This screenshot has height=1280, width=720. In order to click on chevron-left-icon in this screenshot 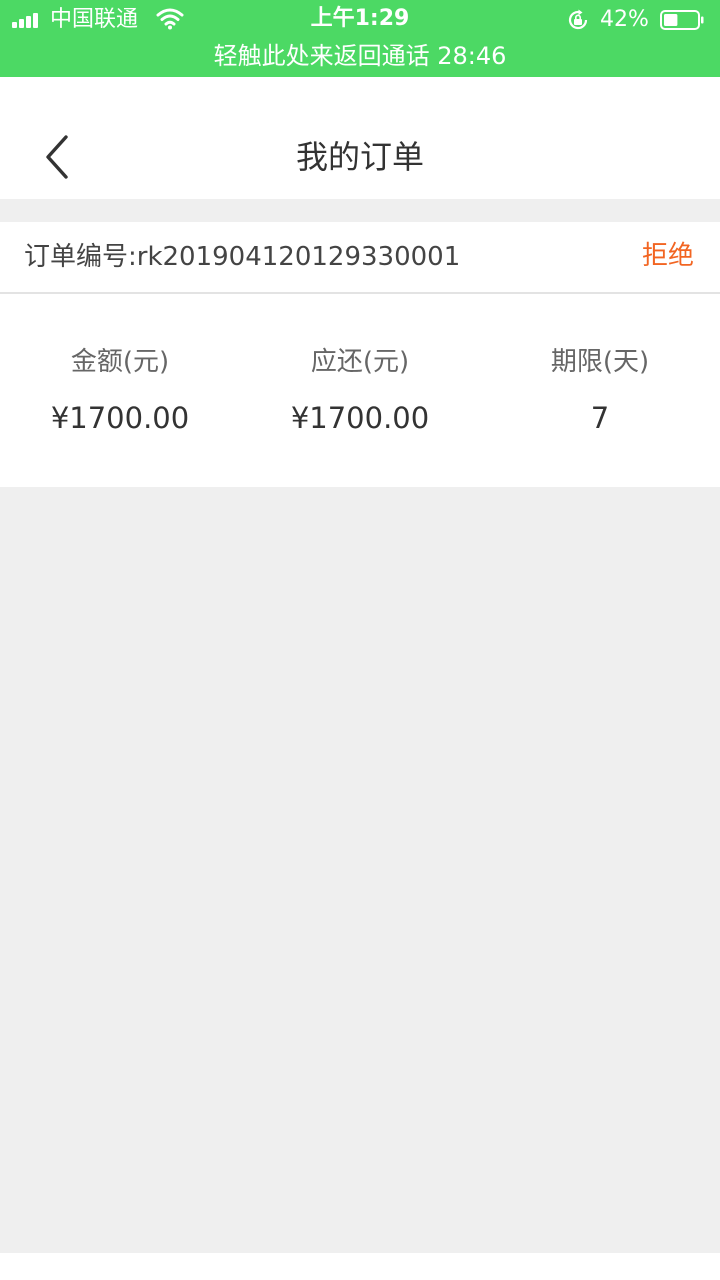, I will do `click(57, 157)`.